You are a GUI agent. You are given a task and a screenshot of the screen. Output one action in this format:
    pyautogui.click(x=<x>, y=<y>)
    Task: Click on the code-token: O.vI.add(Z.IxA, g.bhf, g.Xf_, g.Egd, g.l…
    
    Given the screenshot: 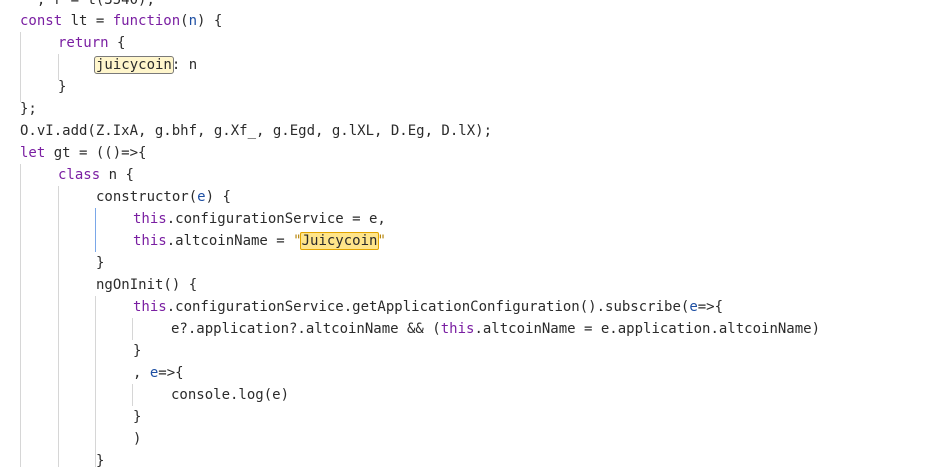 What is the action you would take?
    pyautogui.click(x=256, y=131)
    